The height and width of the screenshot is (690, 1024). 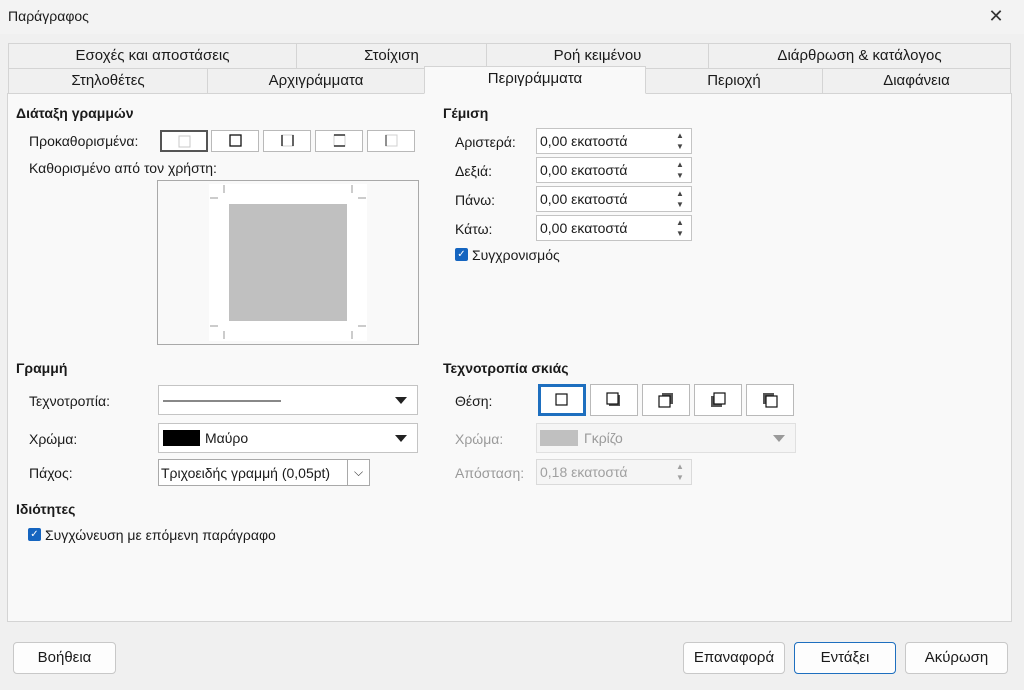 I want to click on padding-right-value: 0,00 εκατοστά, so click(x=584, y=170).